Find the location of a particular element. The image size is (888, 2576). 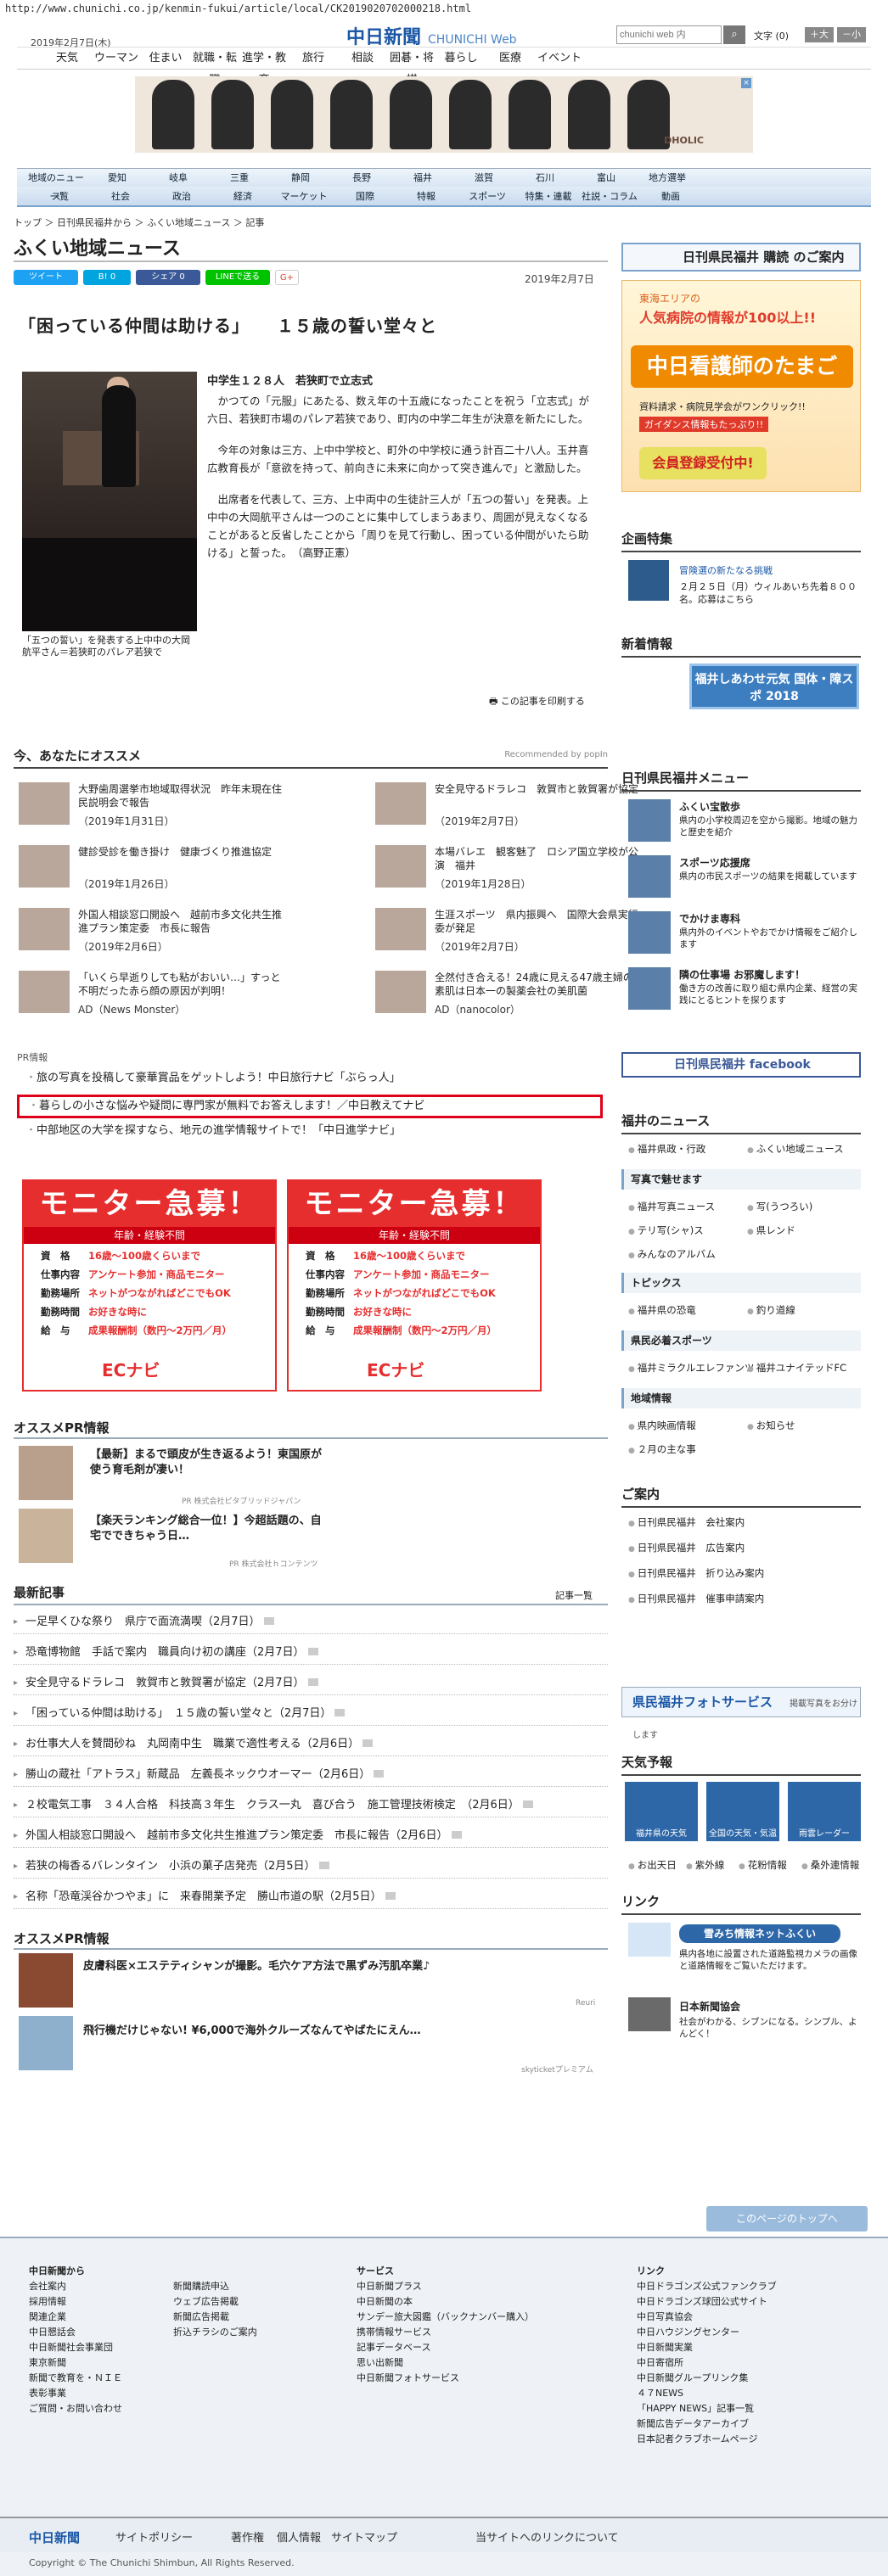

footer-bar-link: 著作権 is located at coordinates (248, 2536).